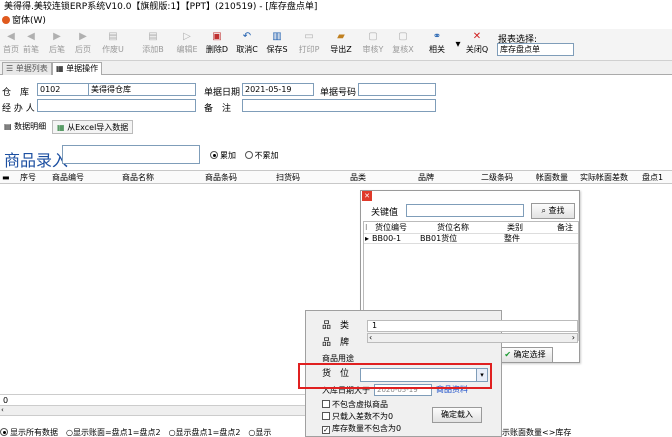  Describe the element at coordinates (261, 155) in the screenshot. I see `radio-no-accumulate: 不累加` at that location.